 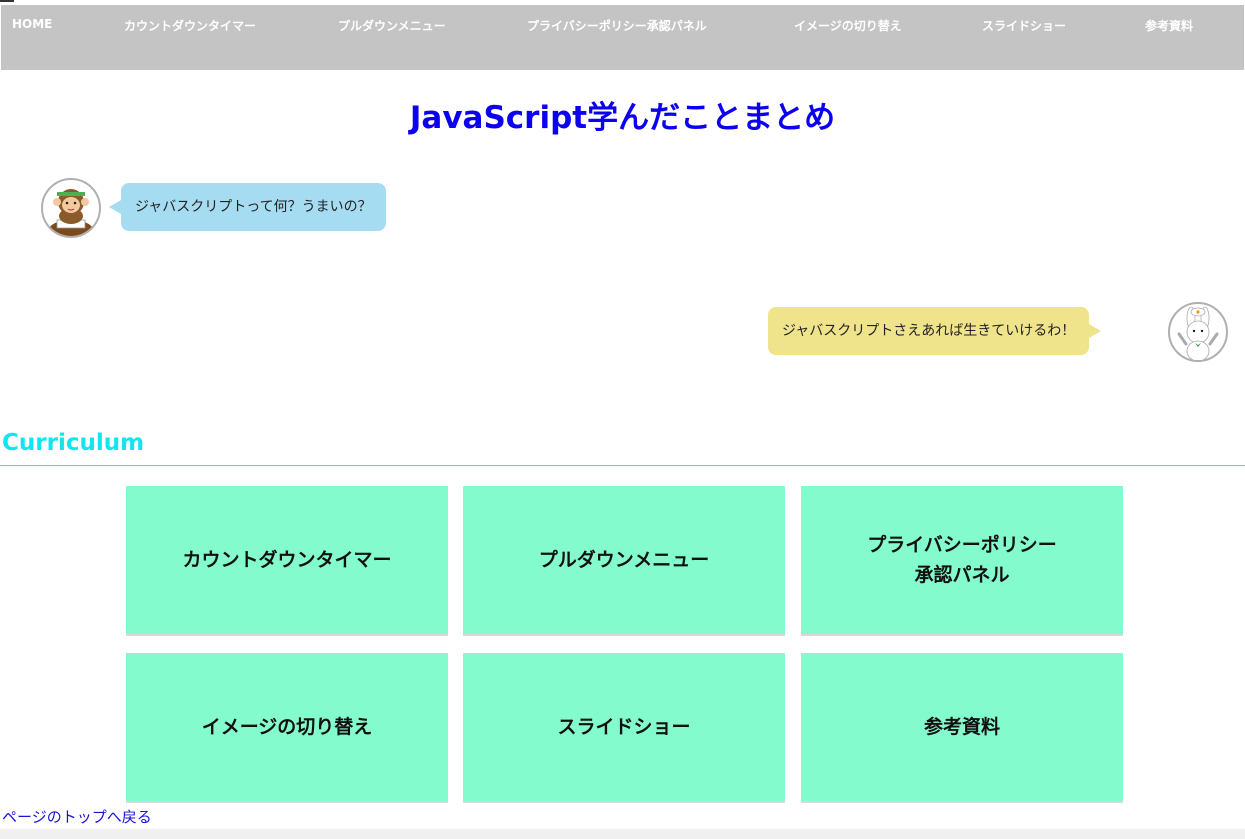 What do you see at coordinates (71, 212) in the screenshot?
I see `monkey-studying-icon` at bounding box center [71, 212].